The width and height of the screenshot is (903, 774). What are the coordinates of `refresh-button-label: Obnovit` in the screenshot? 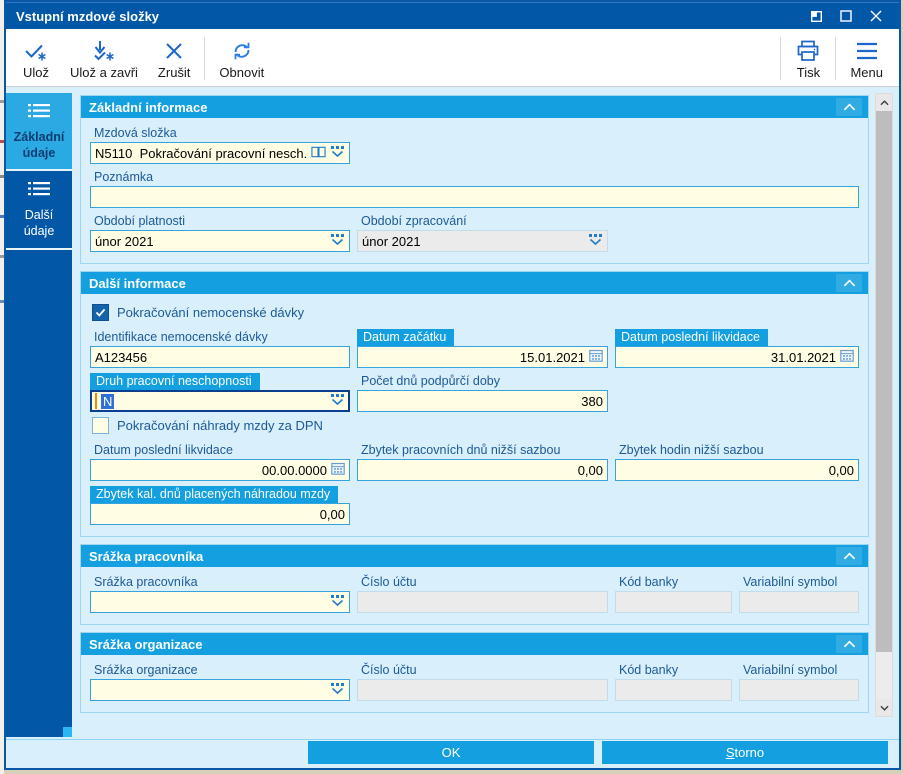 It's located at (242, 72).